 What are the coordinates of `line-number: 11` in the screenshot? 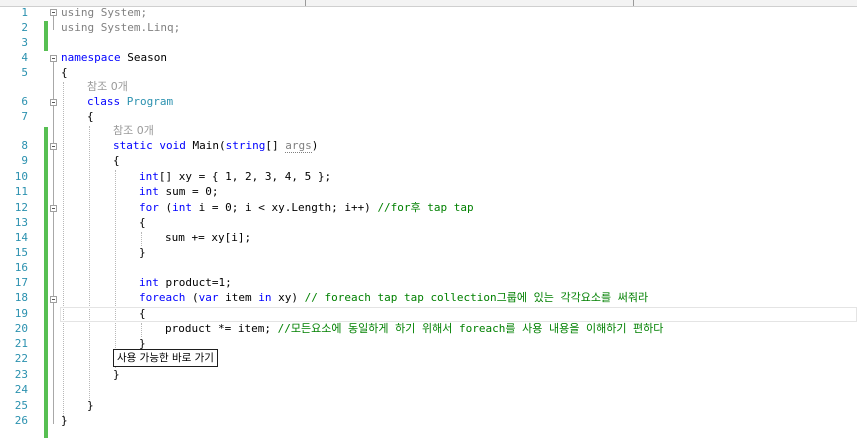 It's located at (21, 191).